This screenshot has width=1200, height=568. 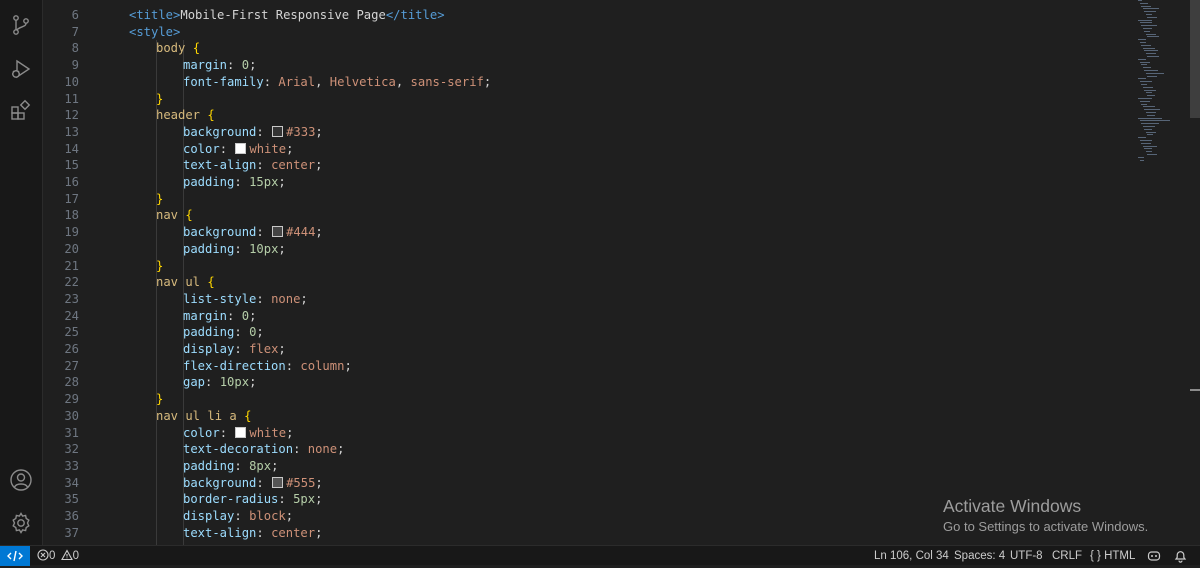 What do you see at coordinates (58, 556) in the screenshot?
I see `problems-indicator: 0 0` at bounding box center [58, 556].